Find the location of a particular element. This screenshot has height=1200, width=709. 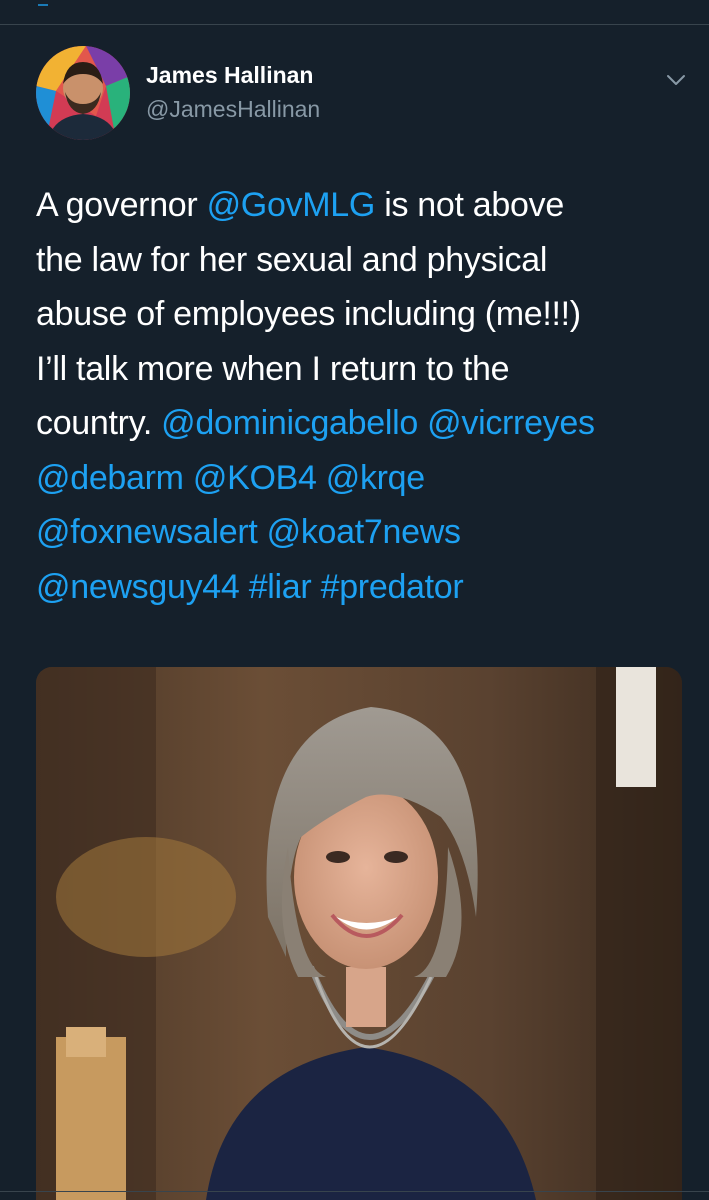

mention-link: @newsguy44 is located at coordinates (138, 587).